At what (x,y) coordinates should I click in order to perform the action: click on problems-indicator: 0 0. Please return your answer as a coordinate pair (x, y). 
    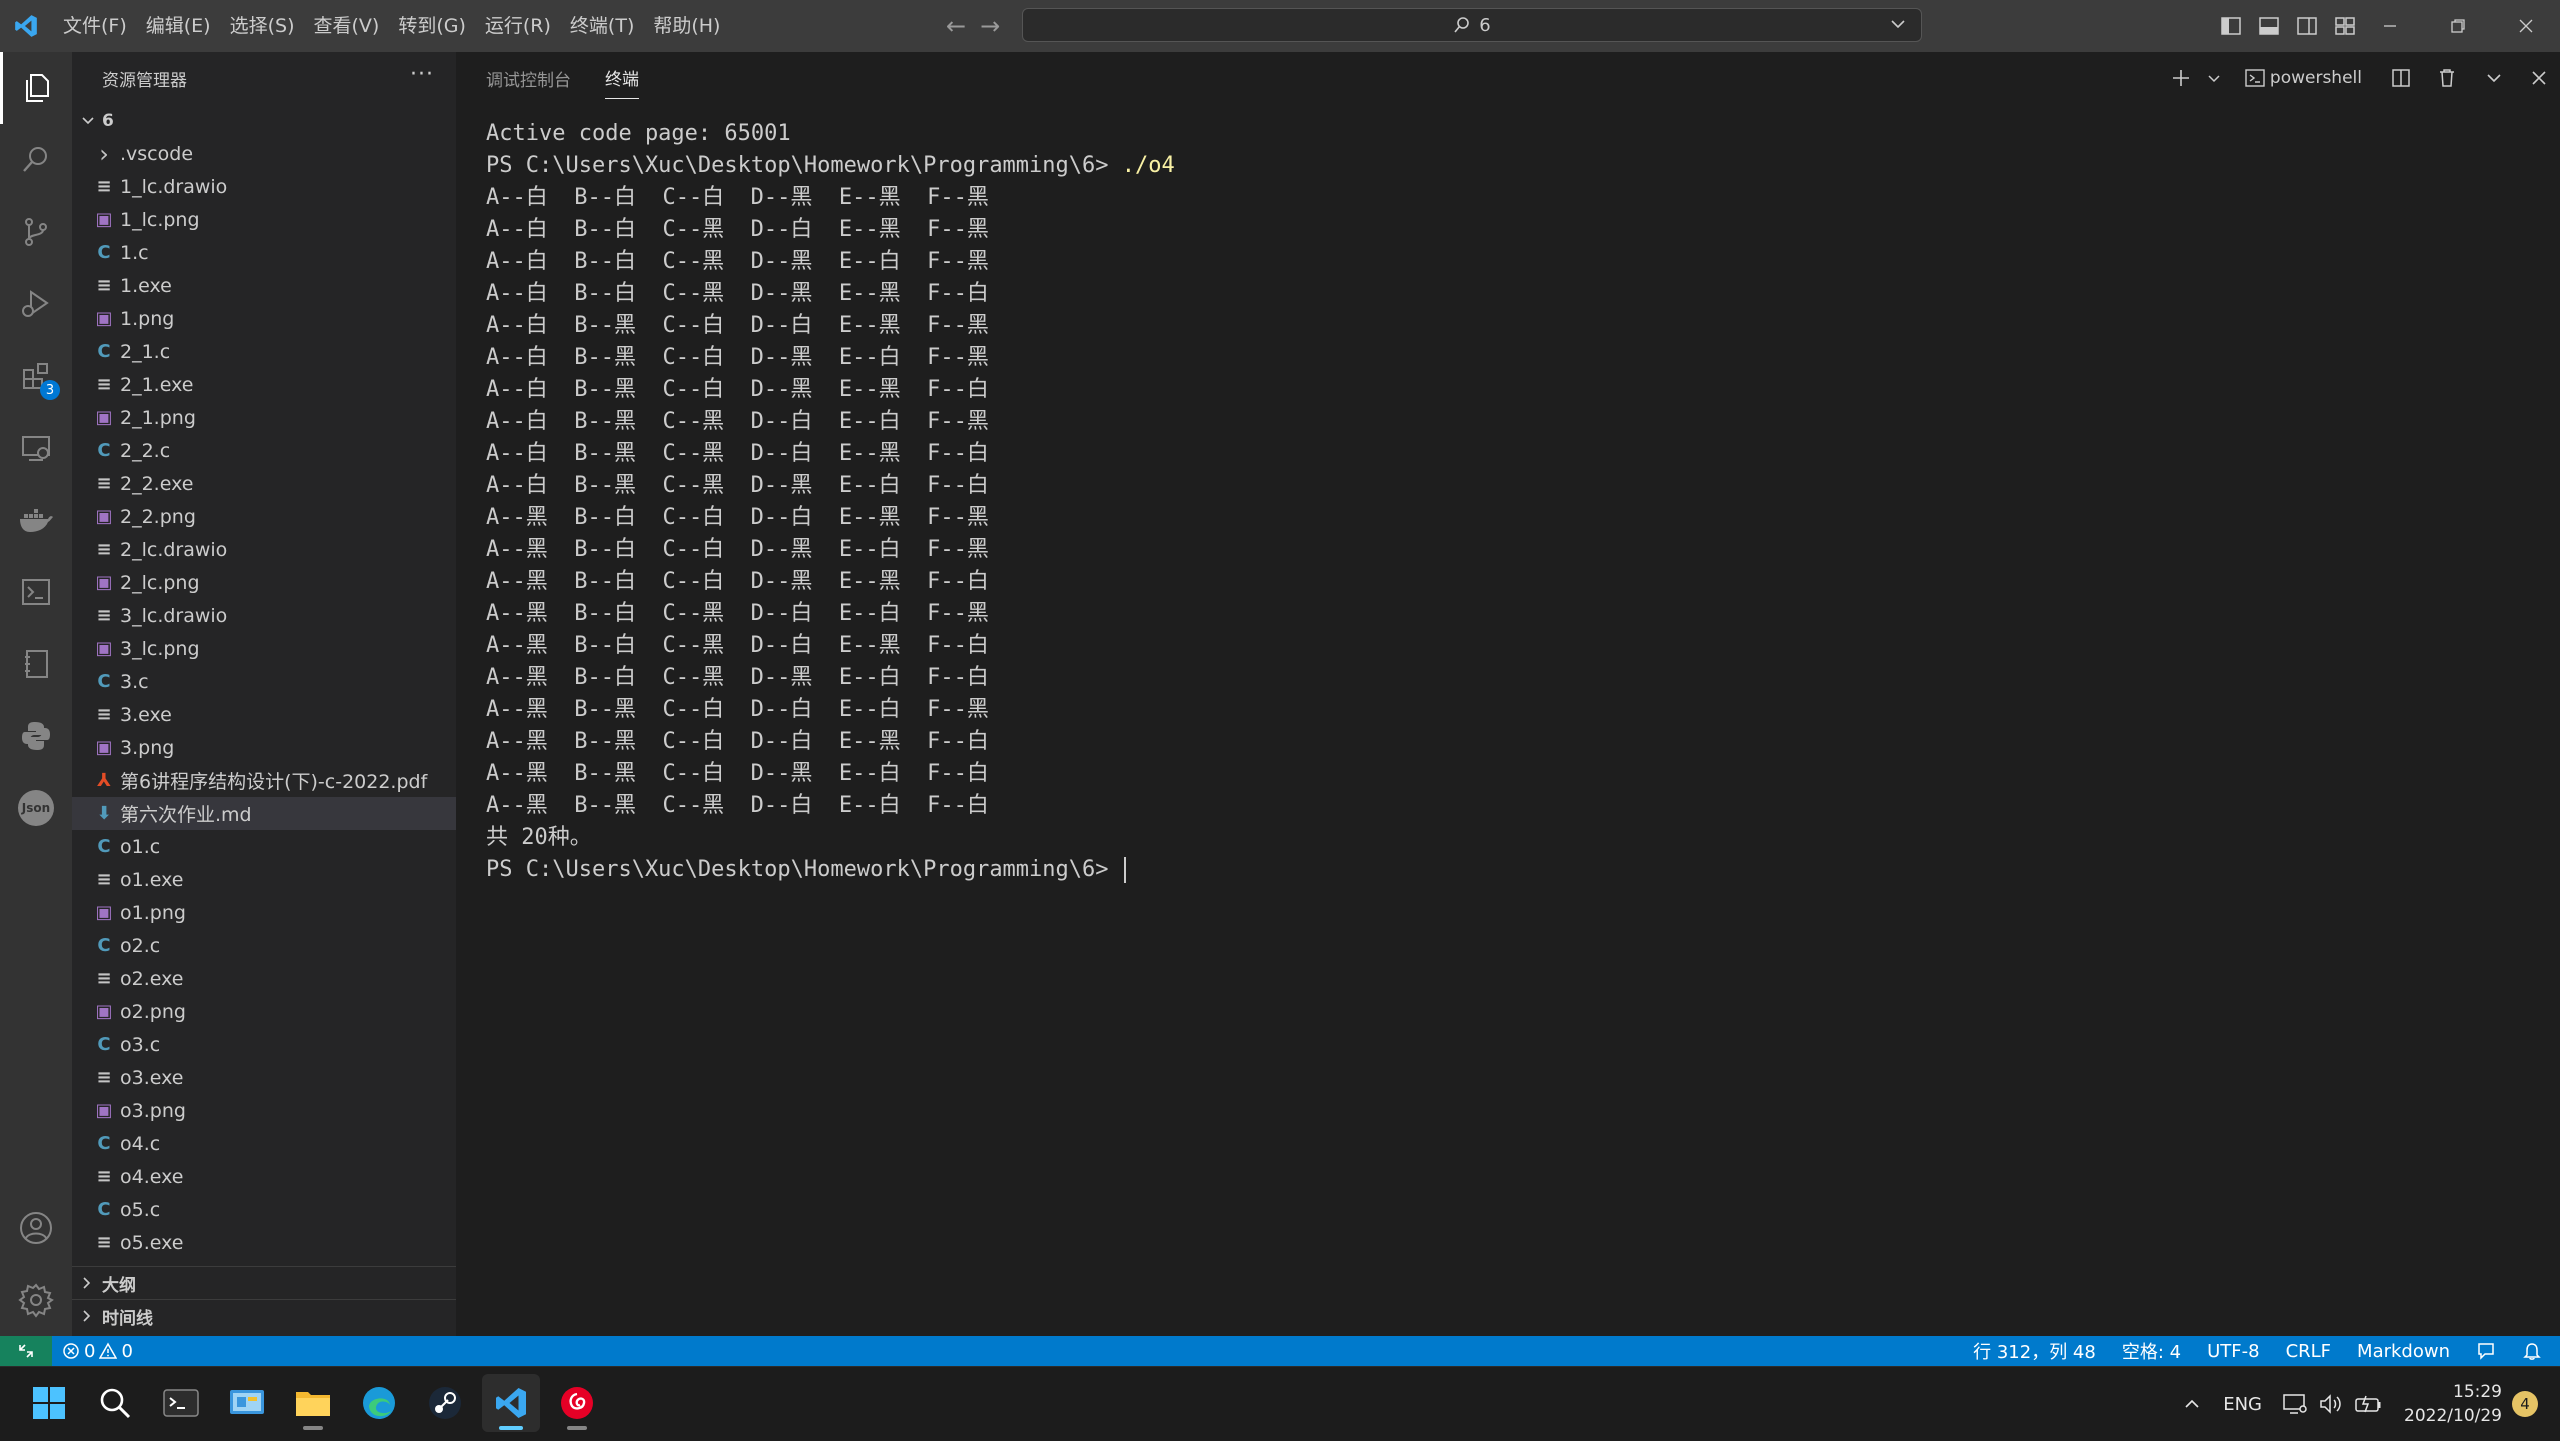
    Looking at the image, I should click on (97, 1351).